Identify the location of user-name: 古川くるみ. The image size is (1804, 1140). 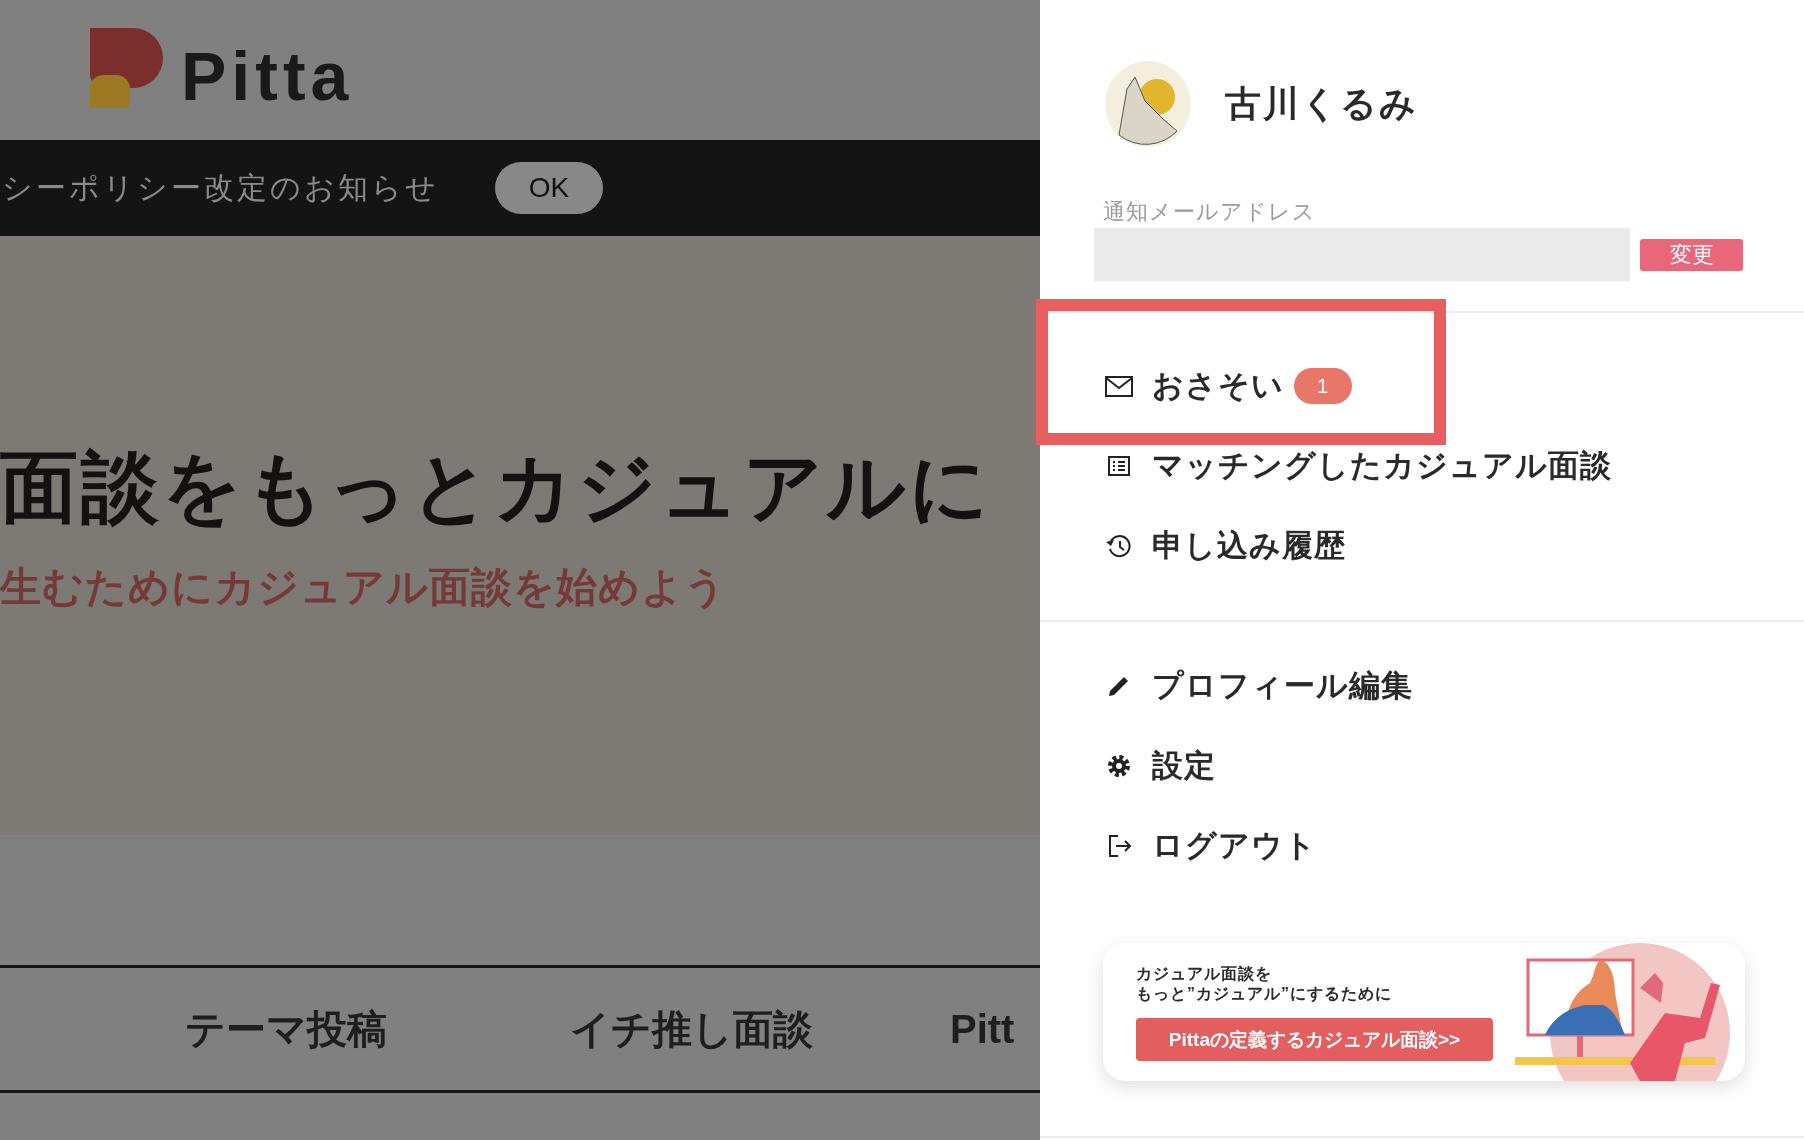
(1321, 103).